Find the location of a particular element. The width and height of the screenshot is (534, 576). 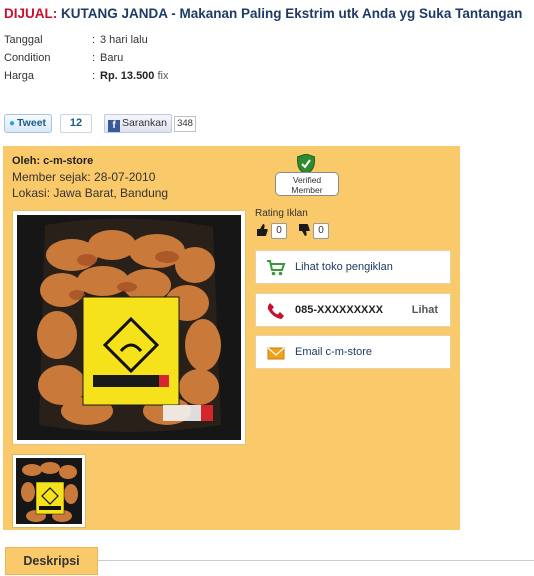

thumbs-down-icon is located at coordinates (304, 230).